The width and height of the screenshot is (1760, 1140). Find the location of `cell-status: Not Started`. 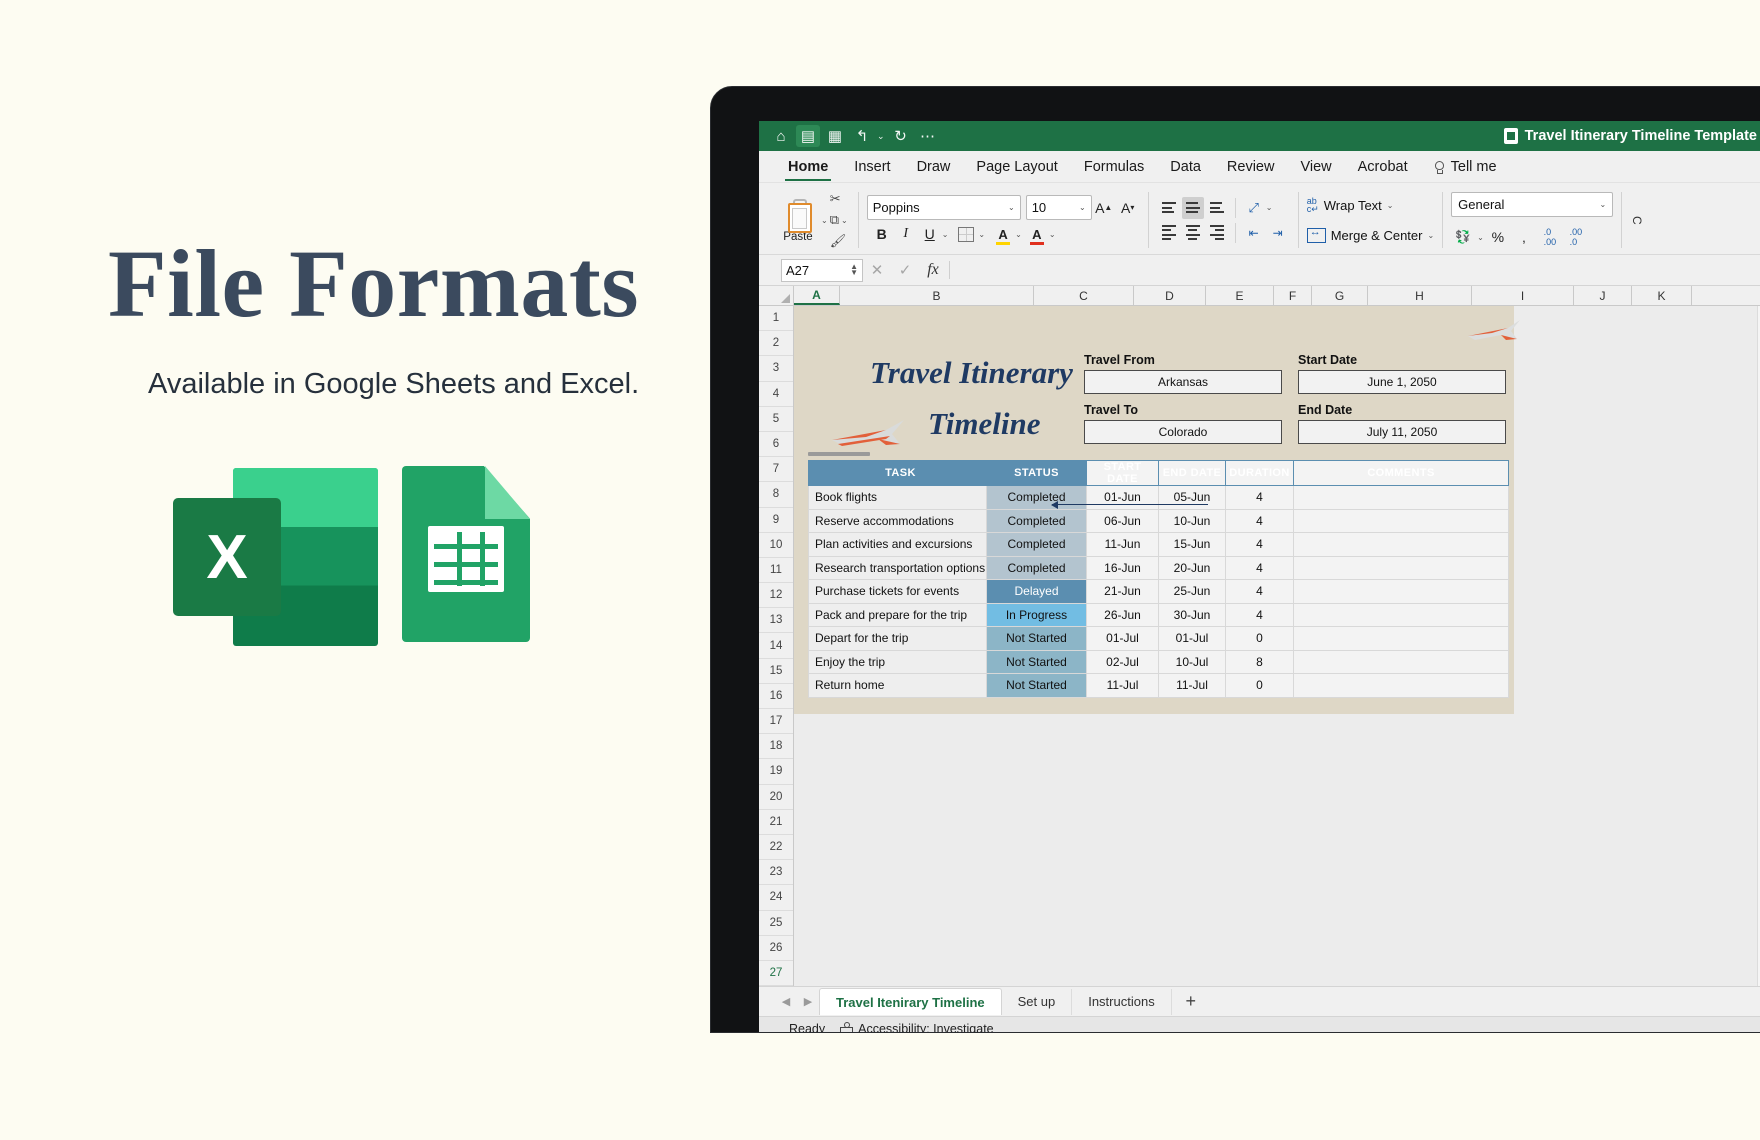

cell-status: Not Started is located at coordinates (1036, 638).